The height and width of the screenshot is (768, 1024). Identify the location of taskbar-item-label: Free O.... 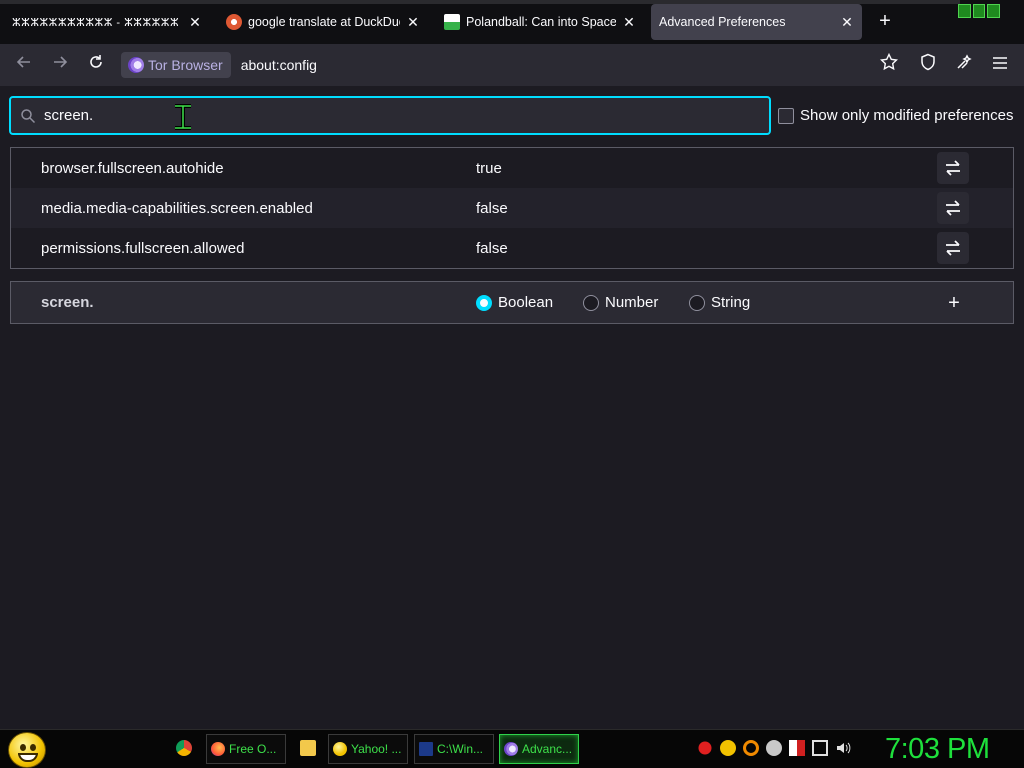
(253, 749).